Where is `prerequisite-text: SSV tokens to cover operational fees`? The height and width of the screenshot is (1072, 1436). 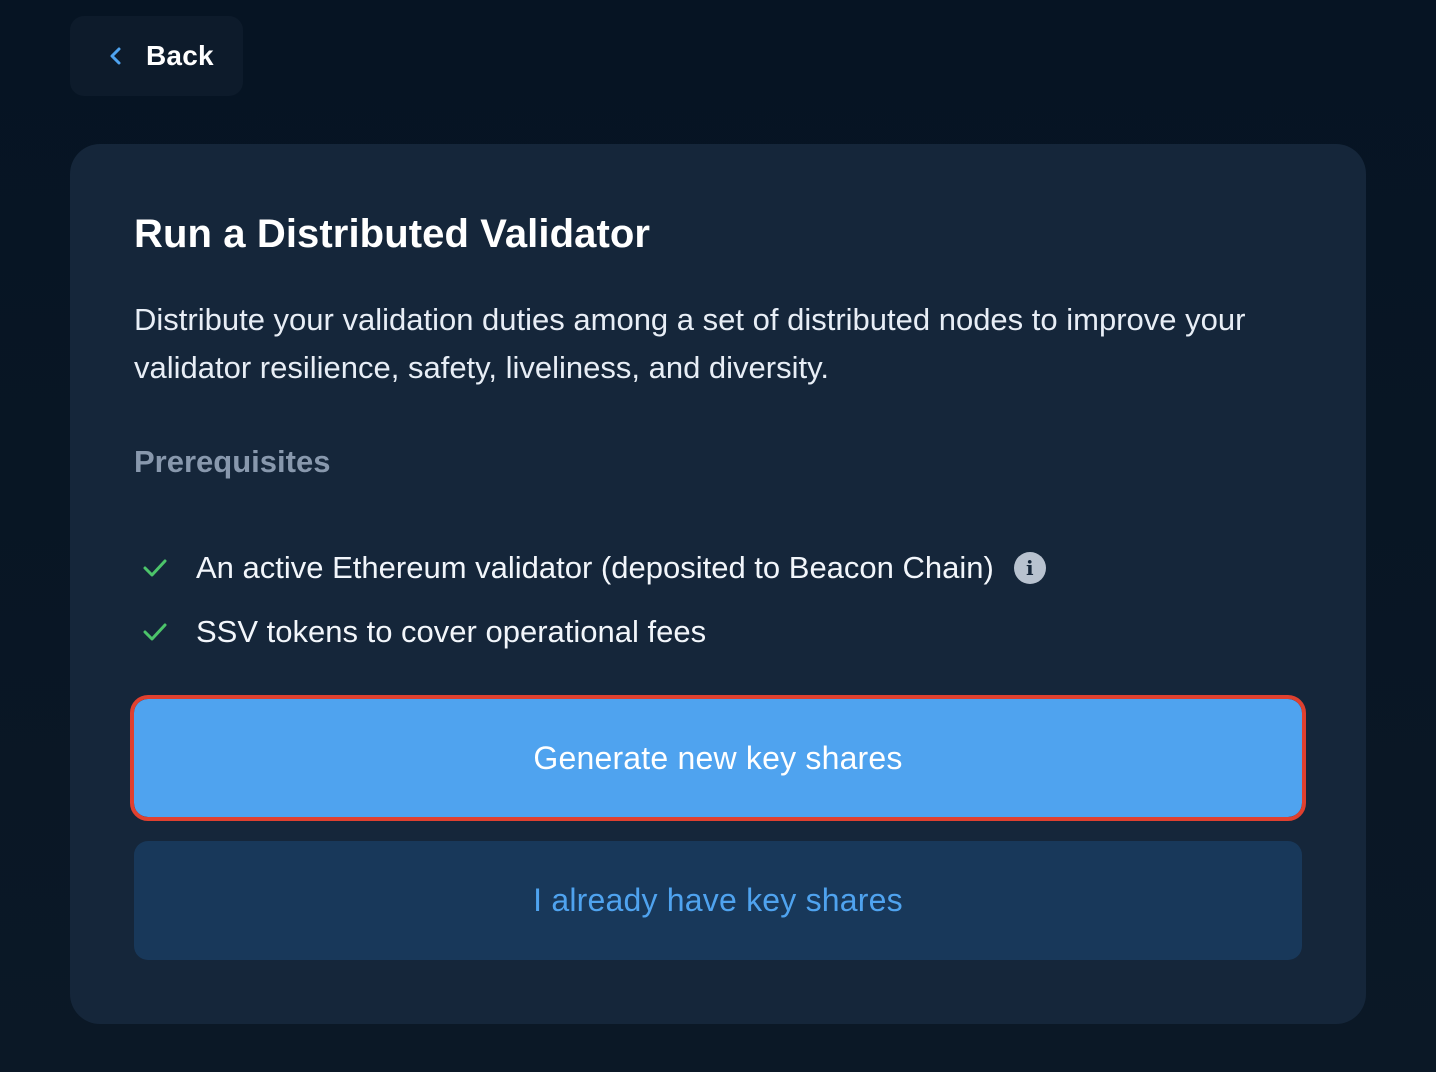 prerequisite-text: SSV tokens to cover operational fees is located at coordinates (451, 631).